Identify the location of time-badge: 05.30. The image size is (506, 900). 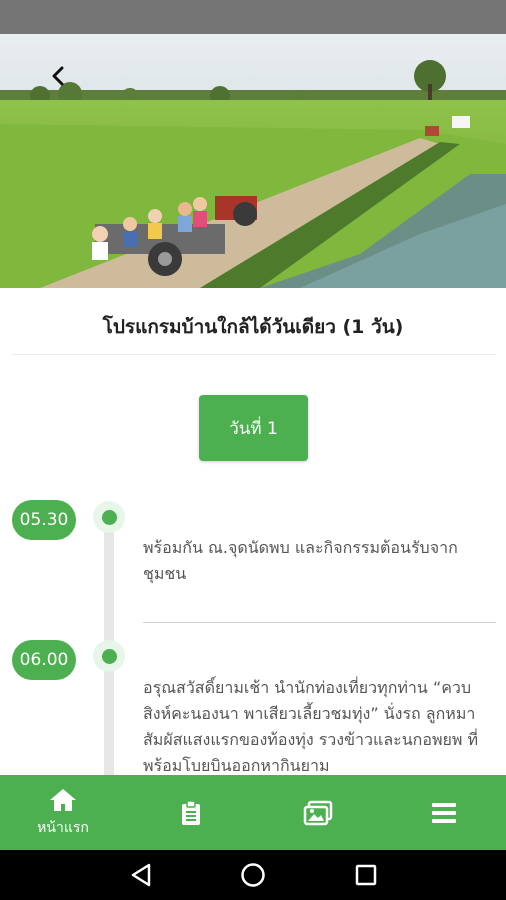
(44, 520).